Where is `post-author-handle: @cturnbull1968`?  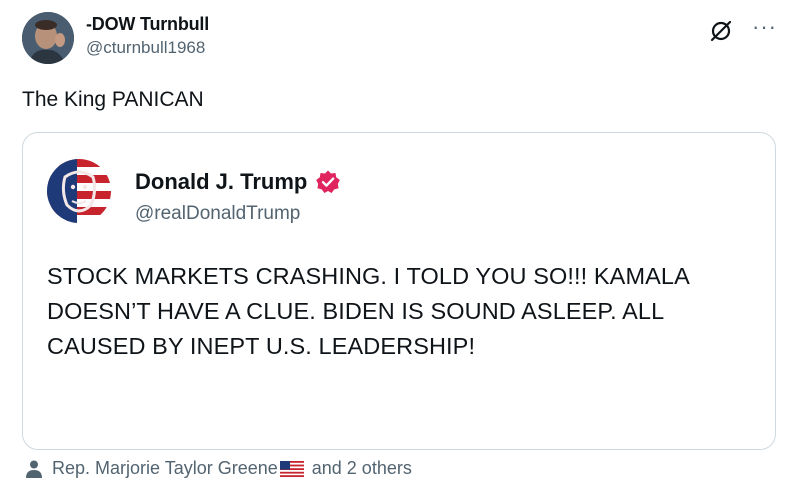 post-author-handle: @cturnbull1968 is located at coordinates (145, 48).